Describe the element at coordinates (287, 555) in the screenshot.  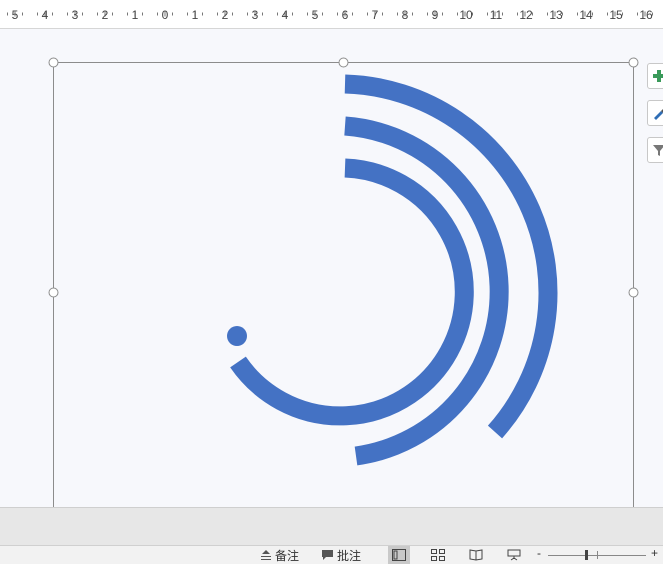
I see `notes-label: 备注` at that location.